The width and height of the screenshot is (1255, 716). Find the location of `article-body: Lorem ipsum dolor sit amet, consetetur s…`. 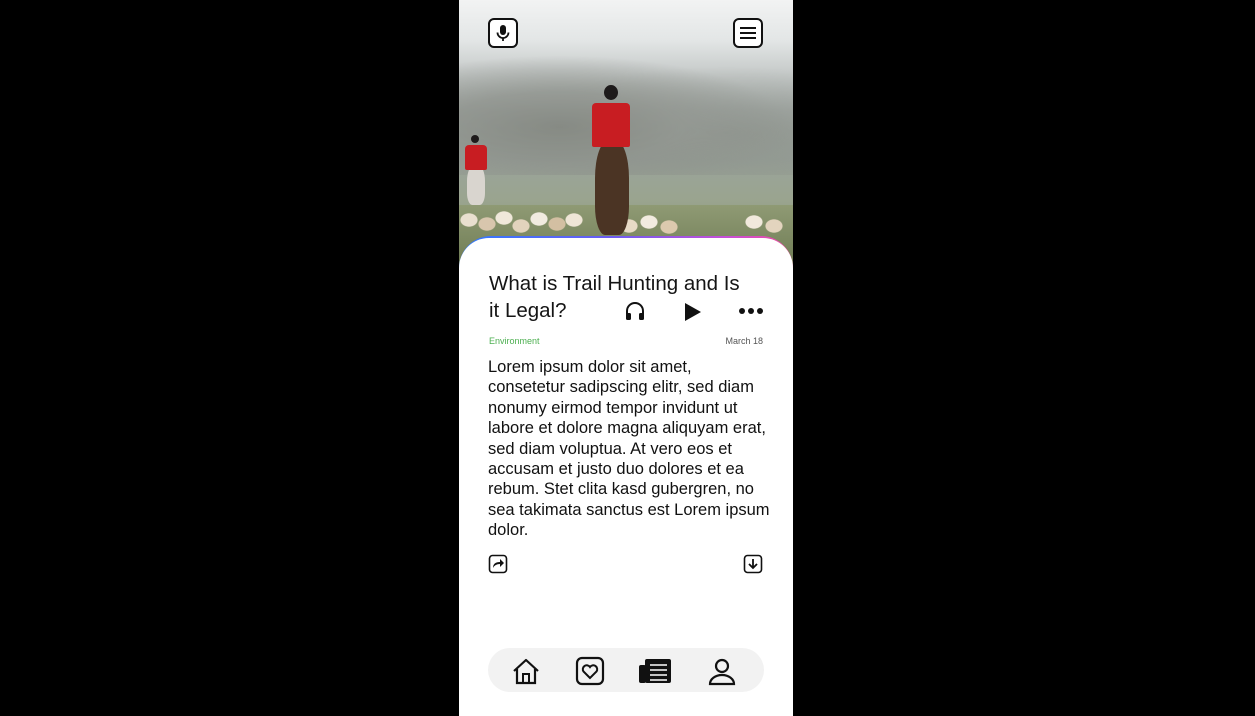

article-body: Lorem ipsum dolor sit amet, consetetur s… is located at coordinates (629, 449).